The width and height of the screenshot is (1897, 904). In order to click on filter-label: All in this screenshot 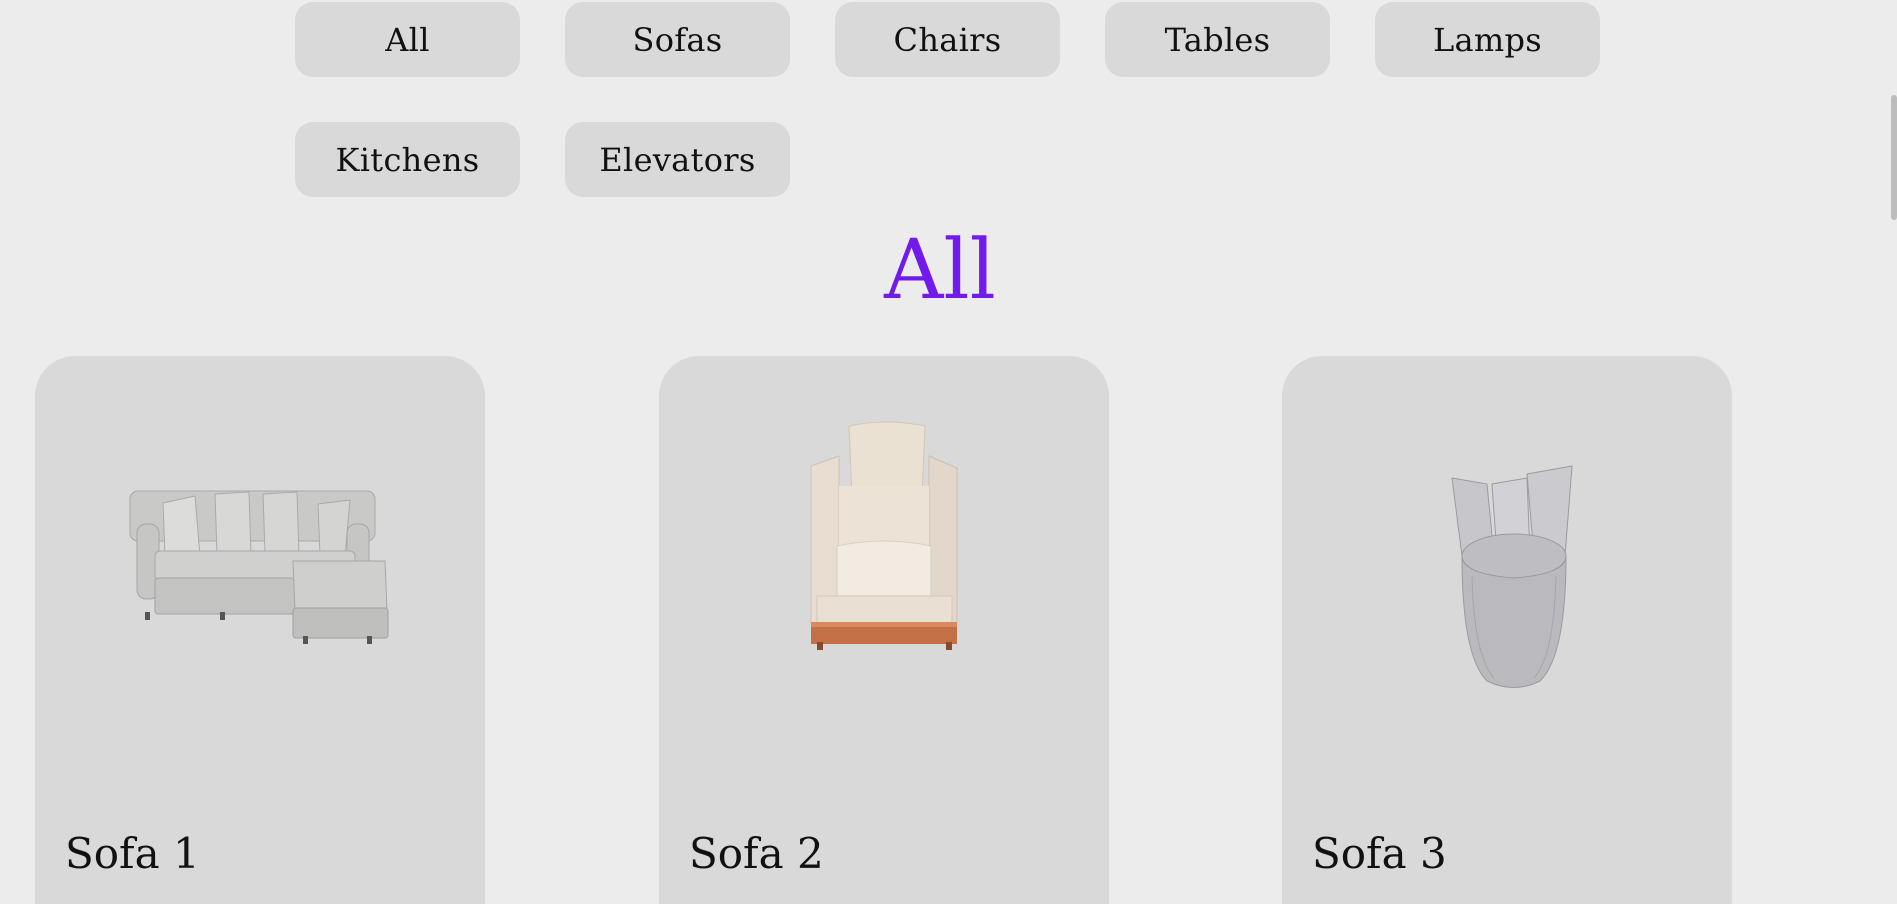, I will do `click(407, 39)`.